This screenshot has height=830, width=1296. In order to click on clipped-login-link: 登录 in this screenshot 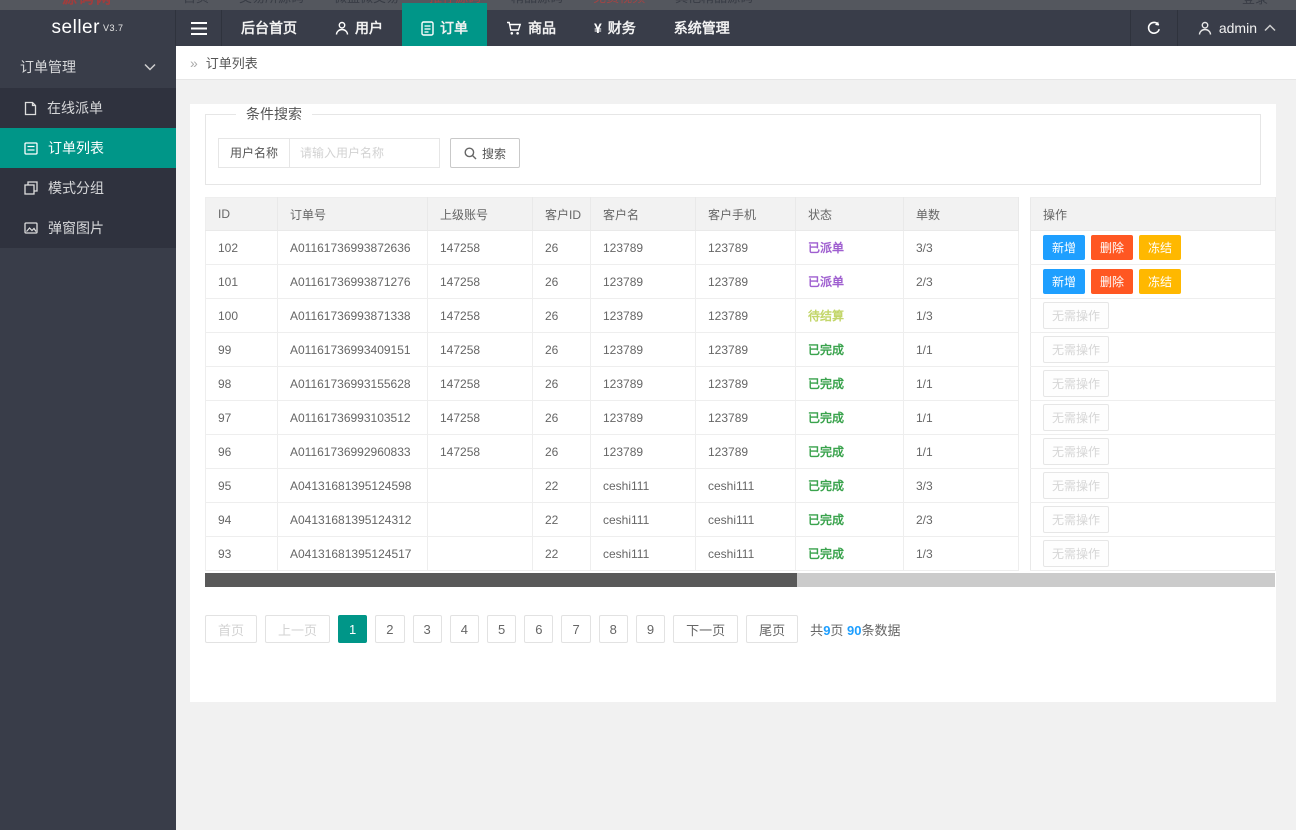, I will do `click(1255, 3)`.